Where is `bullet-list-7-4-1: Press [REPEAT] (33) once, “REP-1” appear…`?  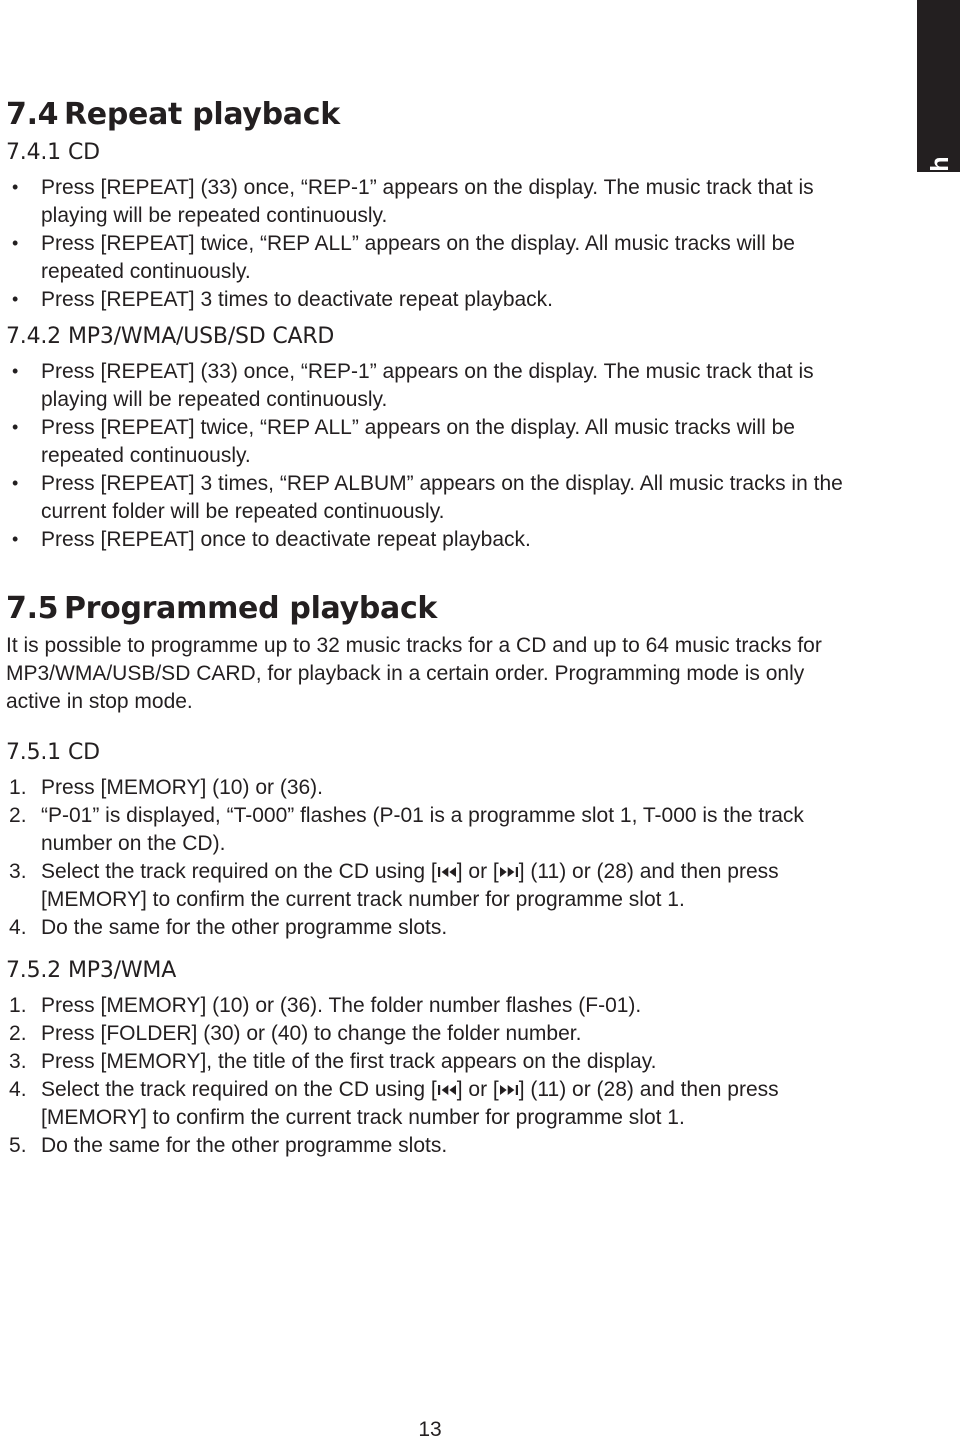
bullet-list-7-4-1: Press [REPEAT] (33) once, “REP-1” appear… is located at coordinates (429, 243).